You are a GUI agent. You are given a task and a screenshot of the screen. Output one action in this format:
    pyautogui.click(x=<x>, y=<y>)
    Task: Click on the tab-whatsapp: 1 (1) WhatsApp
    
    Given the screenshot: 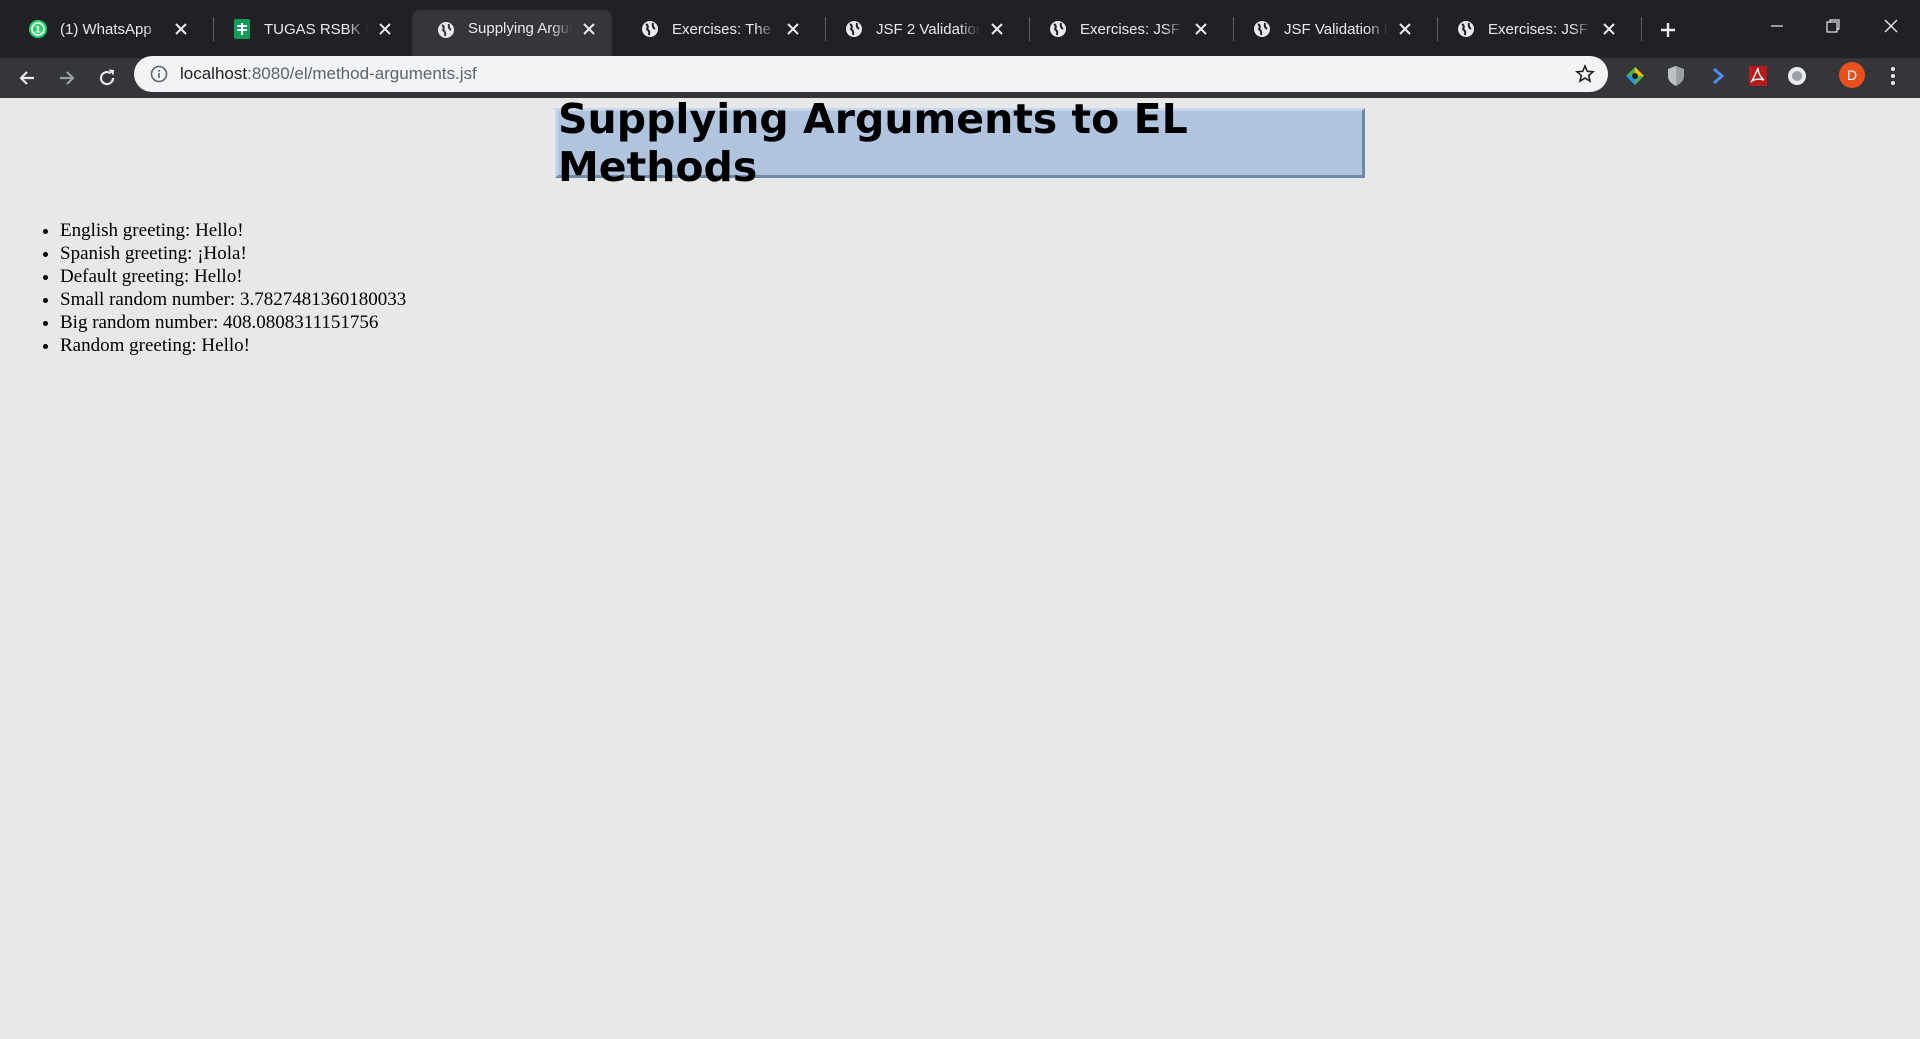 What is the action you would take?
    pyautogui.click(x=104, y=29)
    